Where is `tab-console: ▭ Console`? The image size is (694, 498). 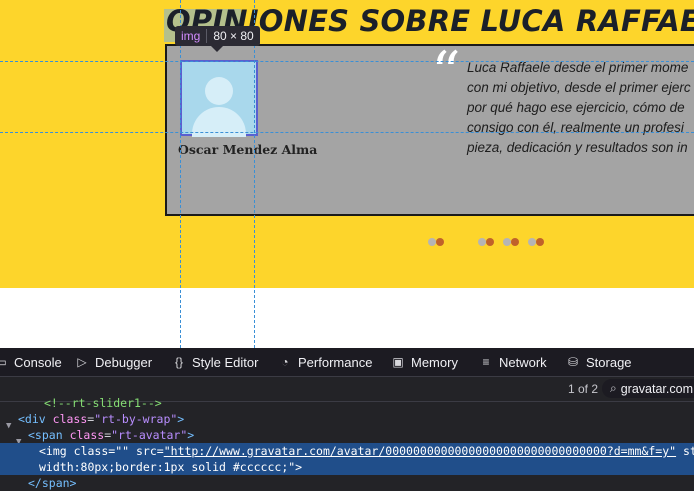
tab-console: ▭ Console is located at coordinates (31, 362).